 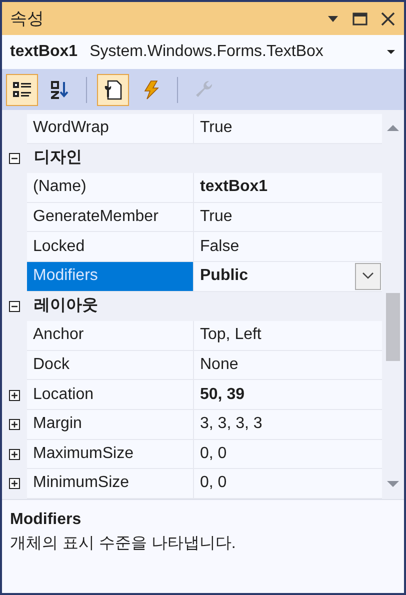 What do you see at coordinates (110, 217) in the screenshot?
I see `property-name: GenerateMember` at bounding box center [110, 217].